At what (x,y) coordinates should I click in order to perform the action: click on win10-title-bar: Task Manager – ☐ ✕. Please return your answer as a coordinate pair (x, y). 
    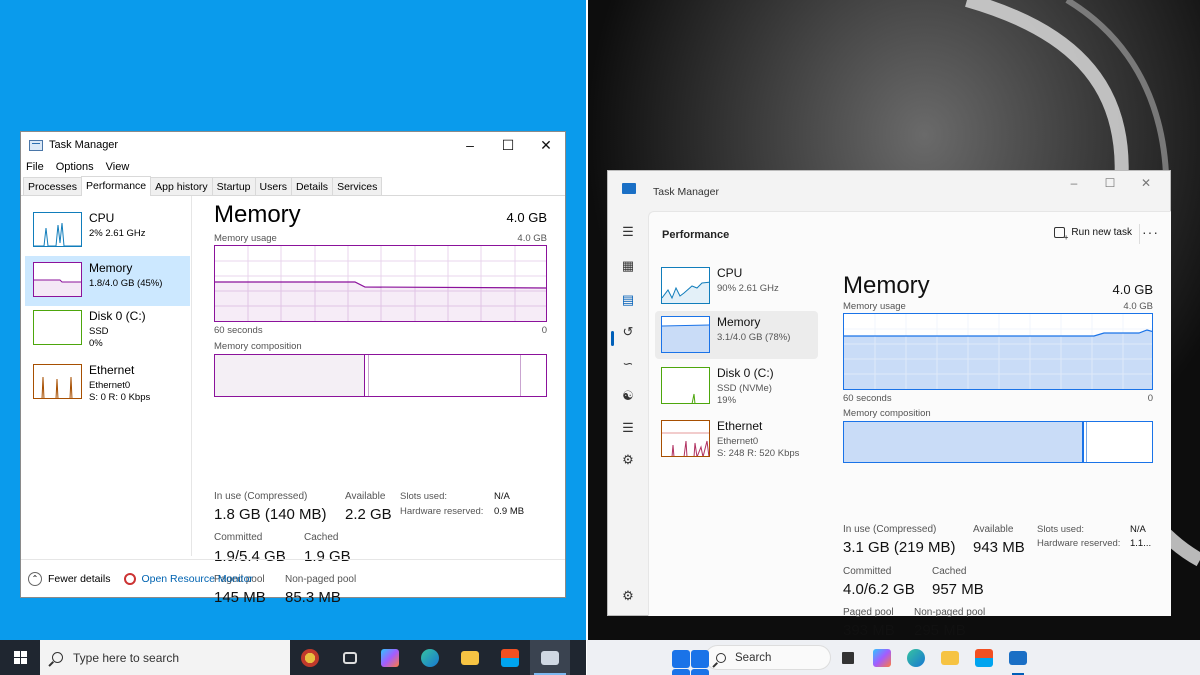
    Looking at the image, I should click on (293, 145).